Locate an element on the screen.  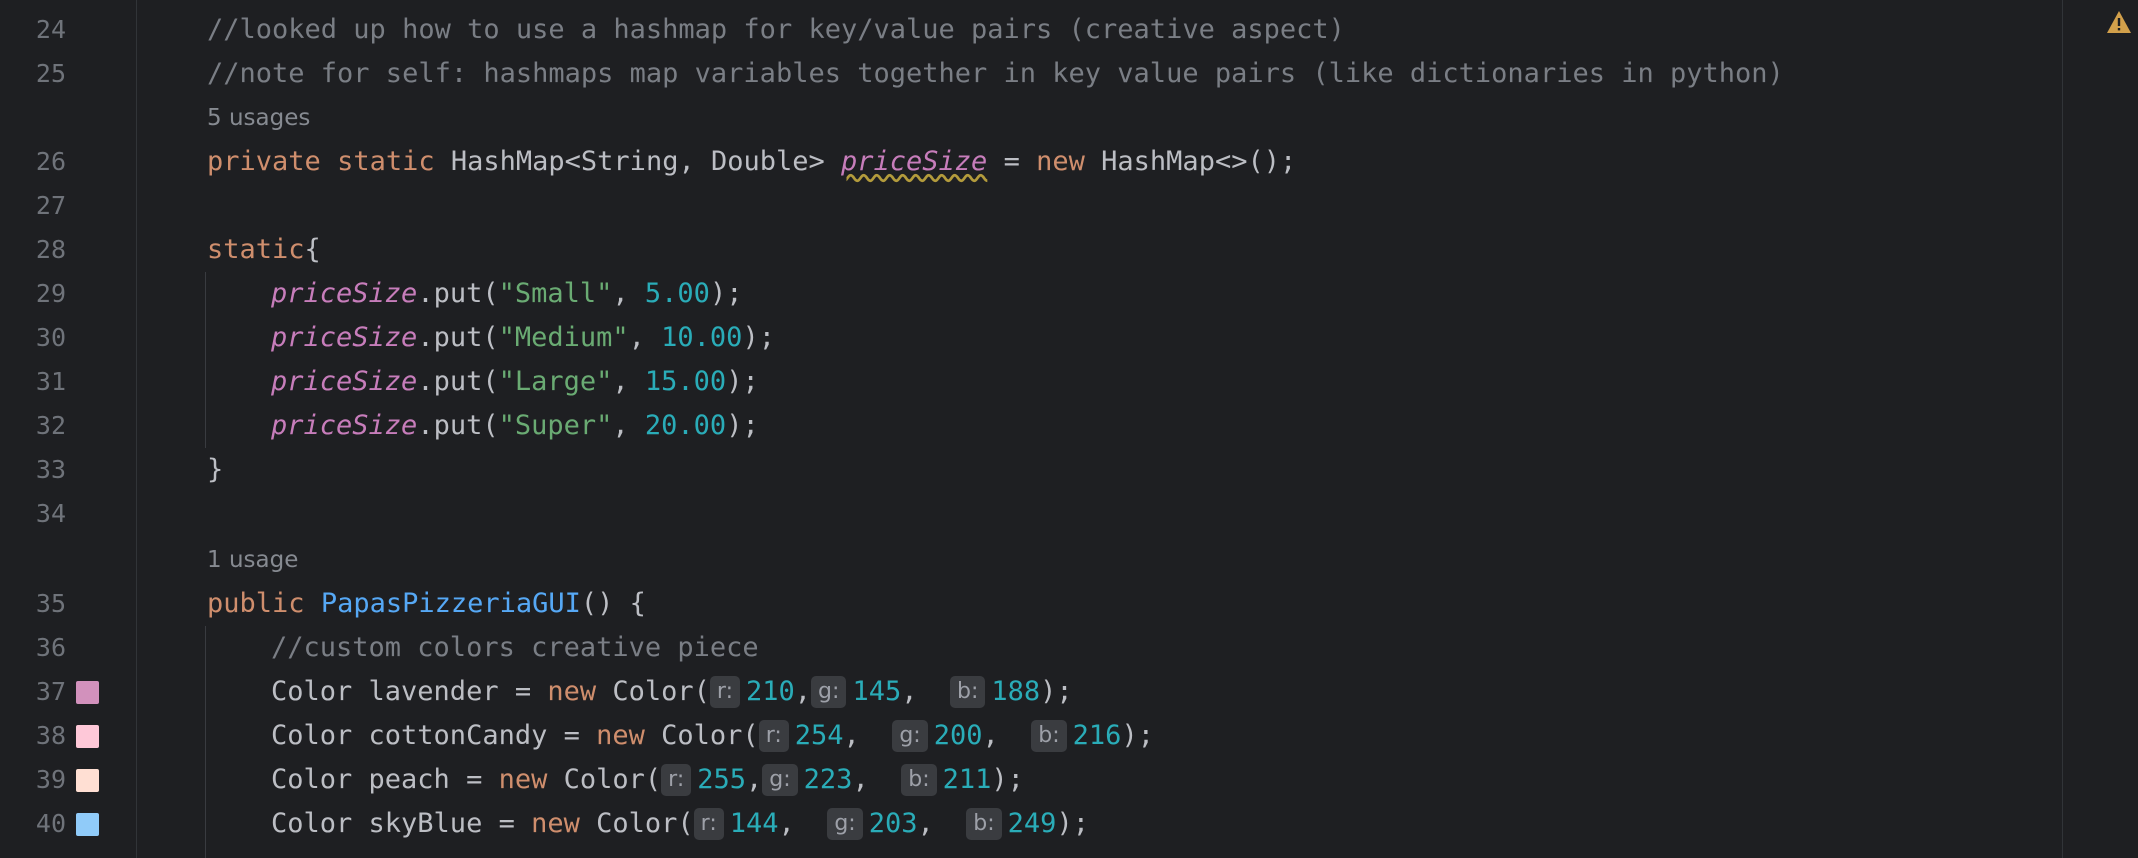
editor-right-divider is located at coordinates (2062, 429).